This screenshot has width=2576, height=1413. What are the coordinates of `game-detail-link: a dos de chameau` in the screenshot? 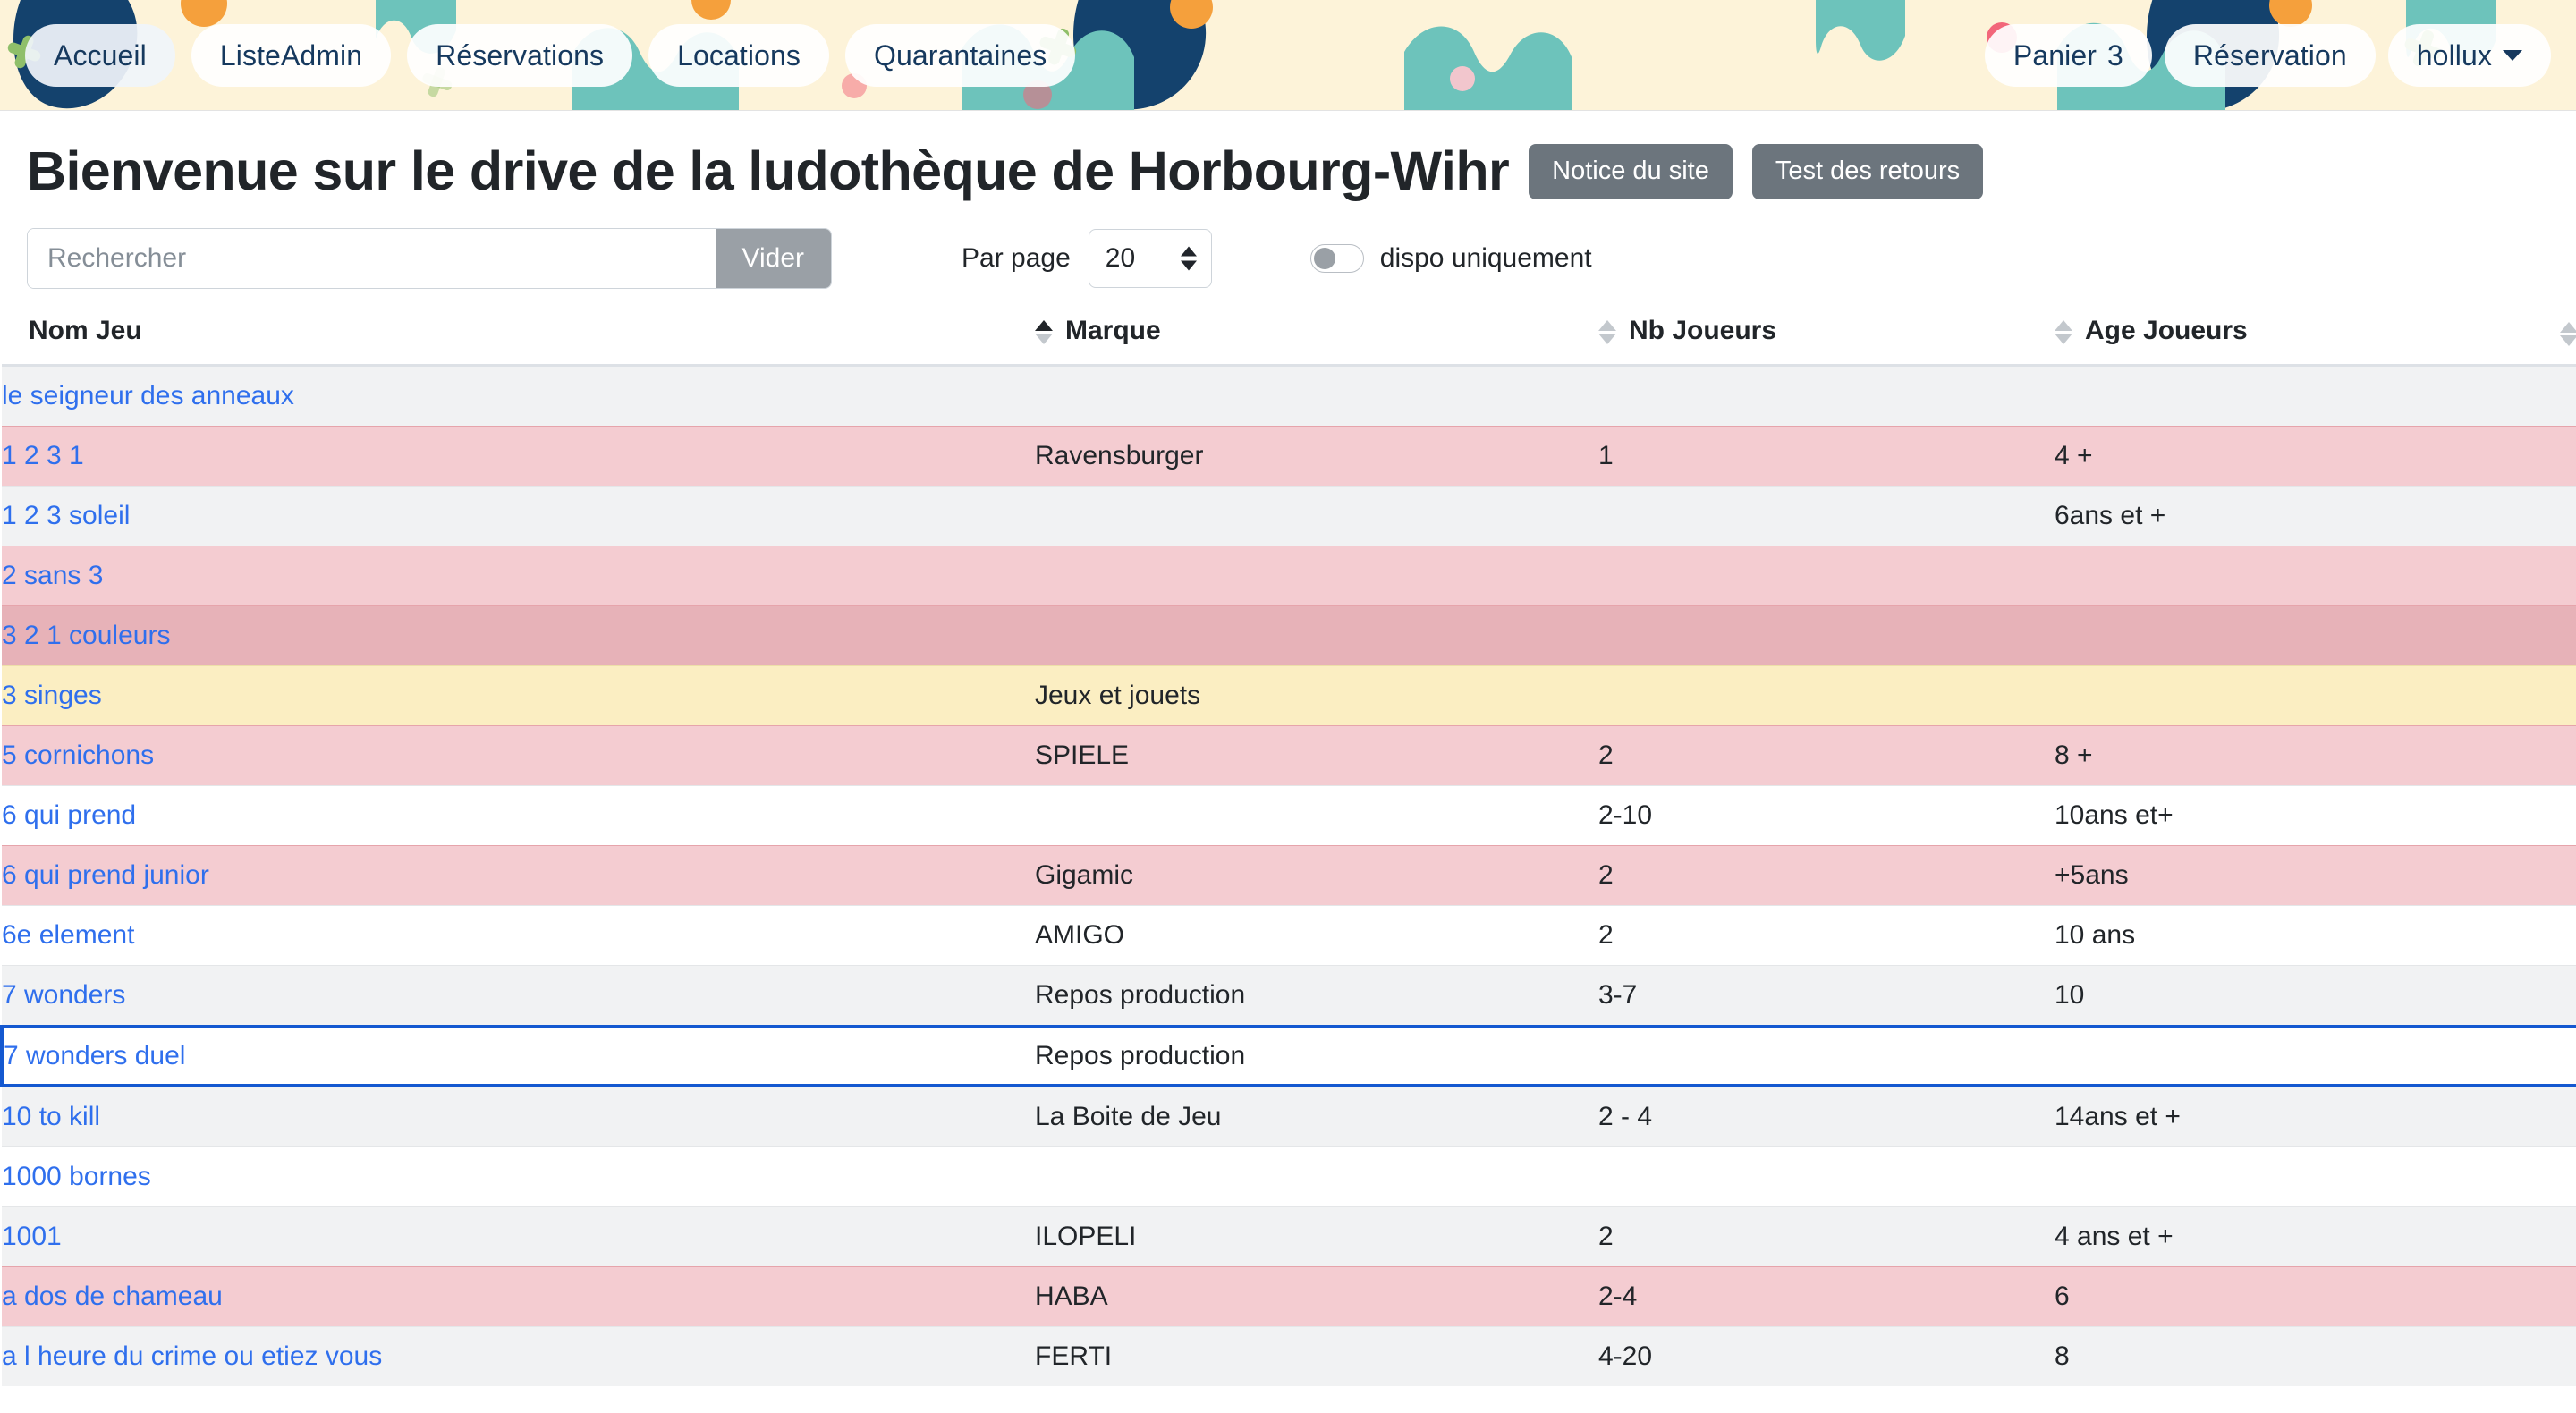 It's located at (112, 1296).